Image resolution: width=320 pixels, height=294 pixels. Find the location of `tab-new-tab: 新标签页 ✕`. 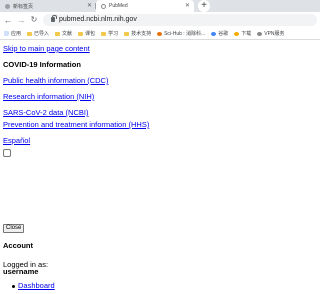

tab-new-tab: 新标签页 ✕ is located at coordinates (48, 6).